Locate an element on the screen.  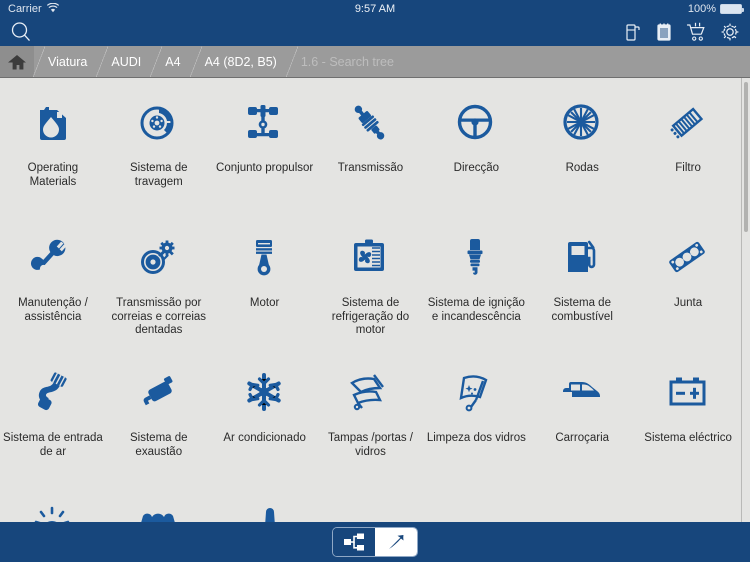
belt-pulley-icon is located at coordinates (159, 258).